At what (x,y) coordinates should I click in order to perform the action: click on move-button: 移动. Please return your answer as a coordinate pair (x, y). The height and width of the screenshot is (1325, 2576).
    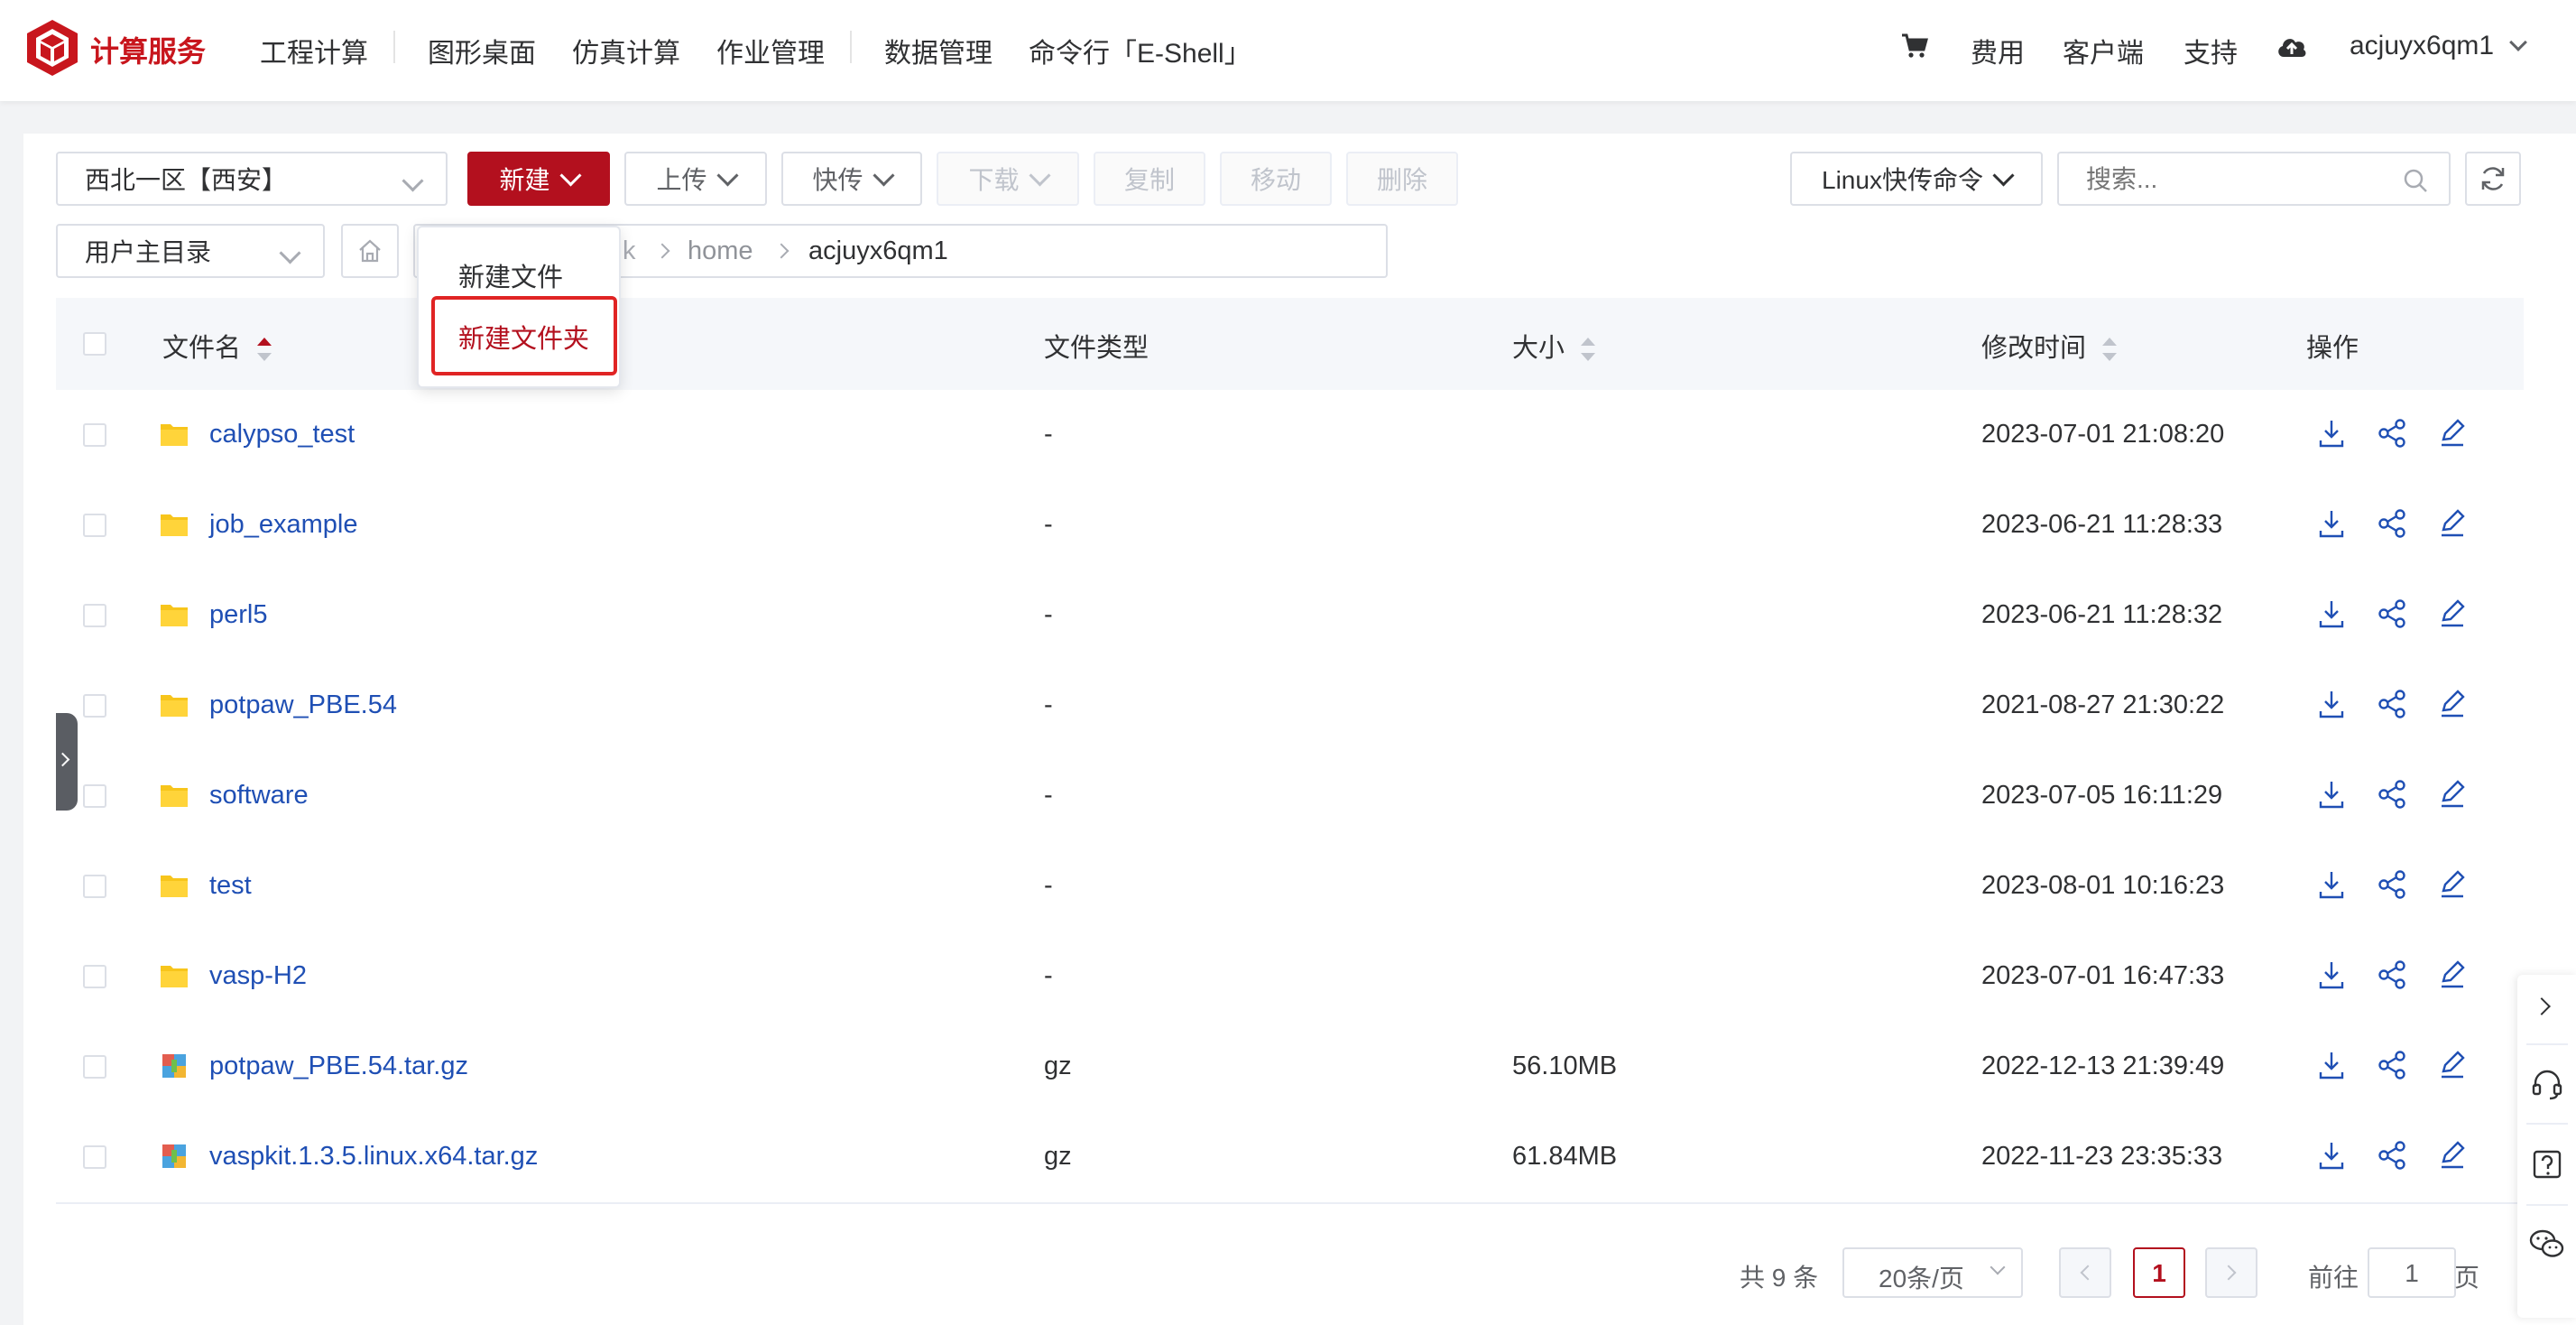
    Looking at the image, I should click on (1276, 179).